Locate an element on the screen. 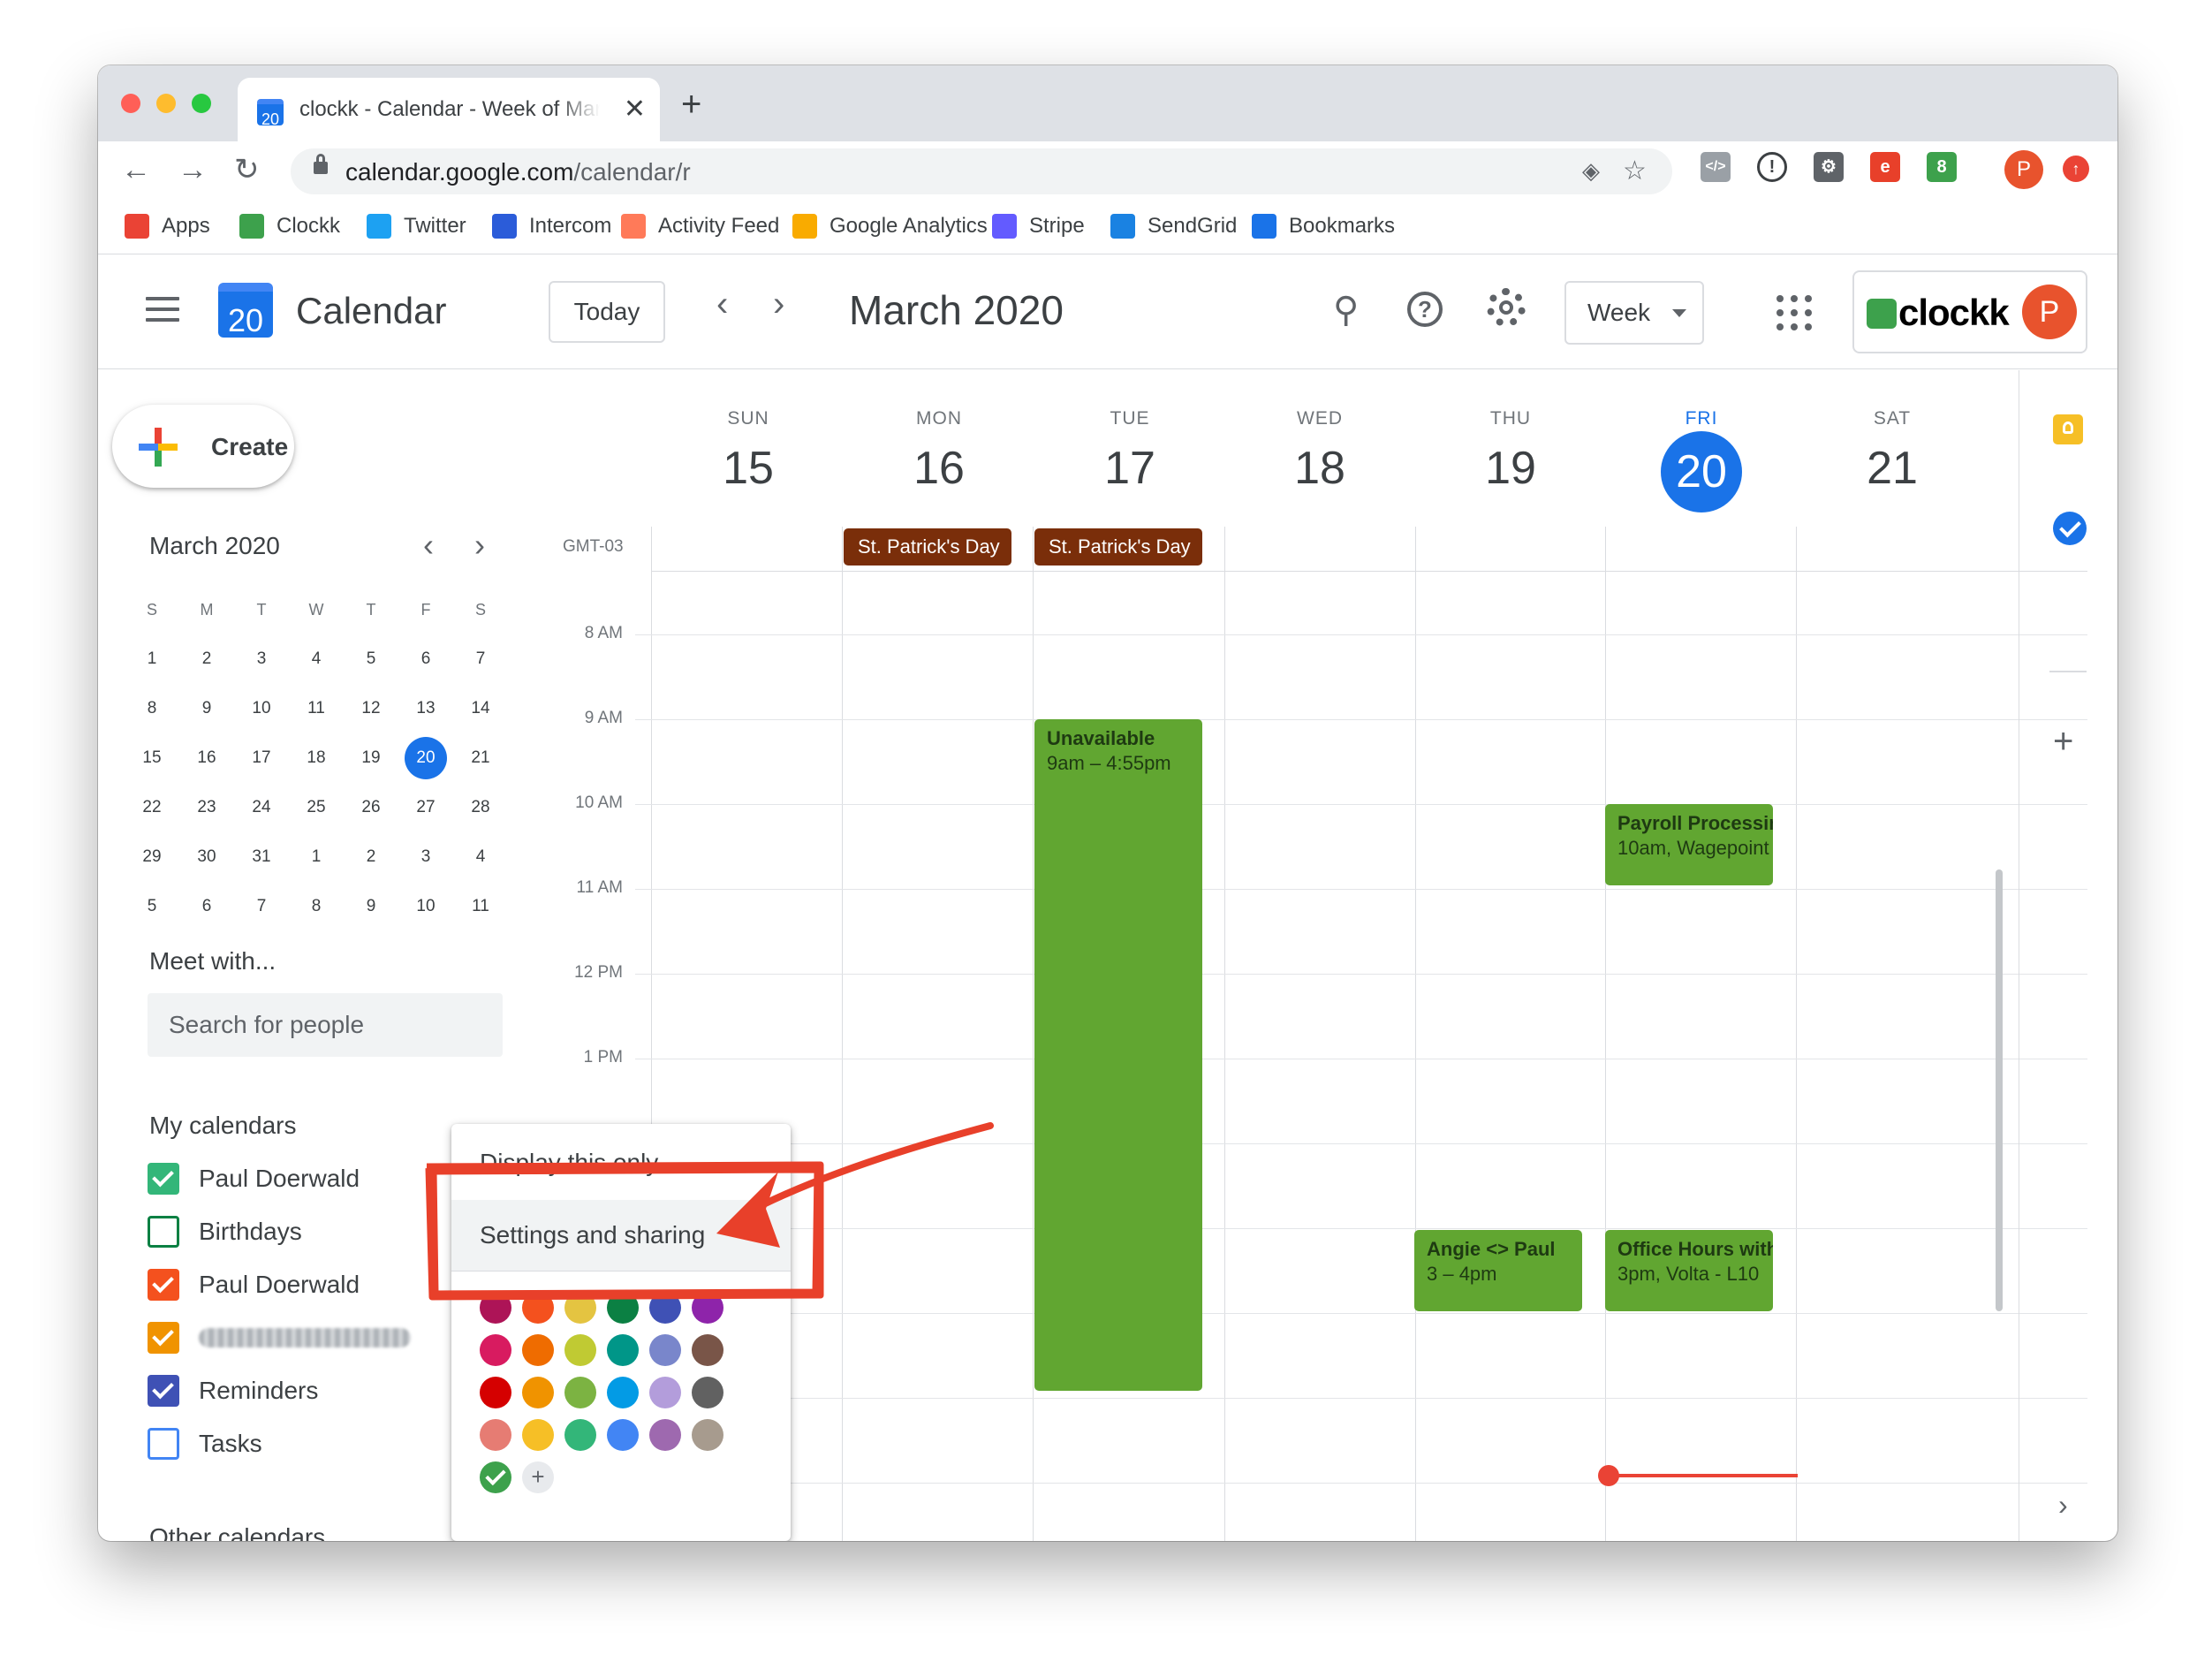 This screenshot has width=2212, height=1670. annotation-arrowhead is located at coordinates (748, 1210).